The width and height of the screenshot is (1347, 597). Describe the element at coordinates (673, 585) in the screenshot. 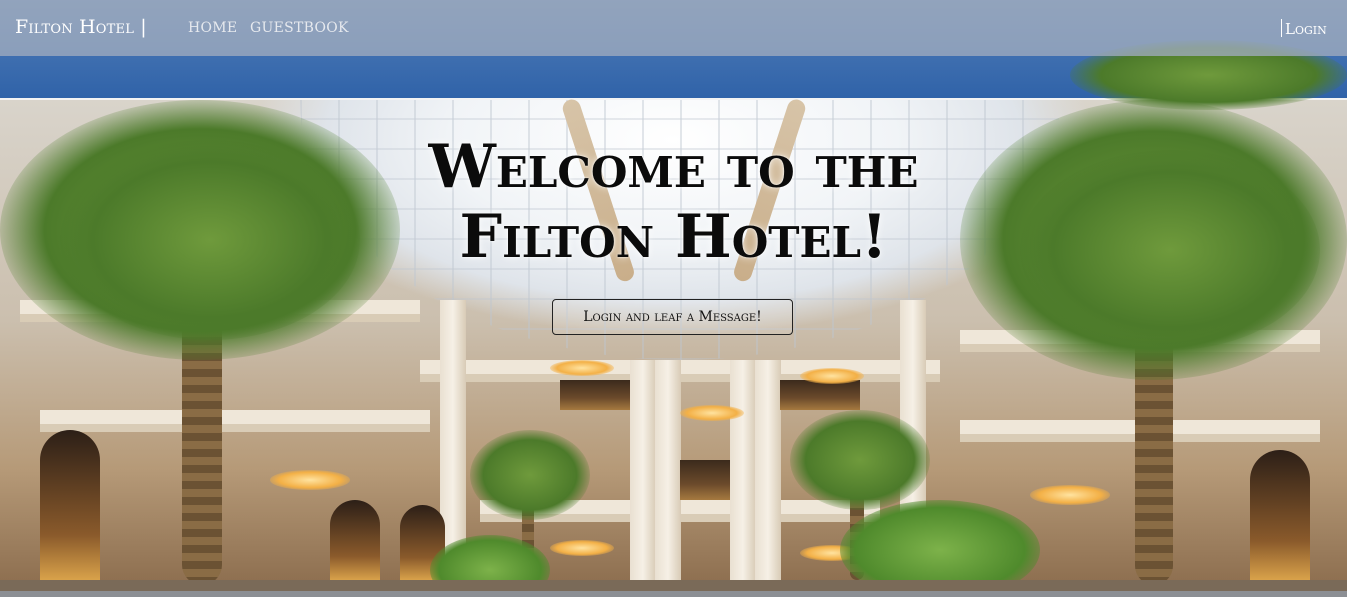

I see `atrium-floor` at that location.